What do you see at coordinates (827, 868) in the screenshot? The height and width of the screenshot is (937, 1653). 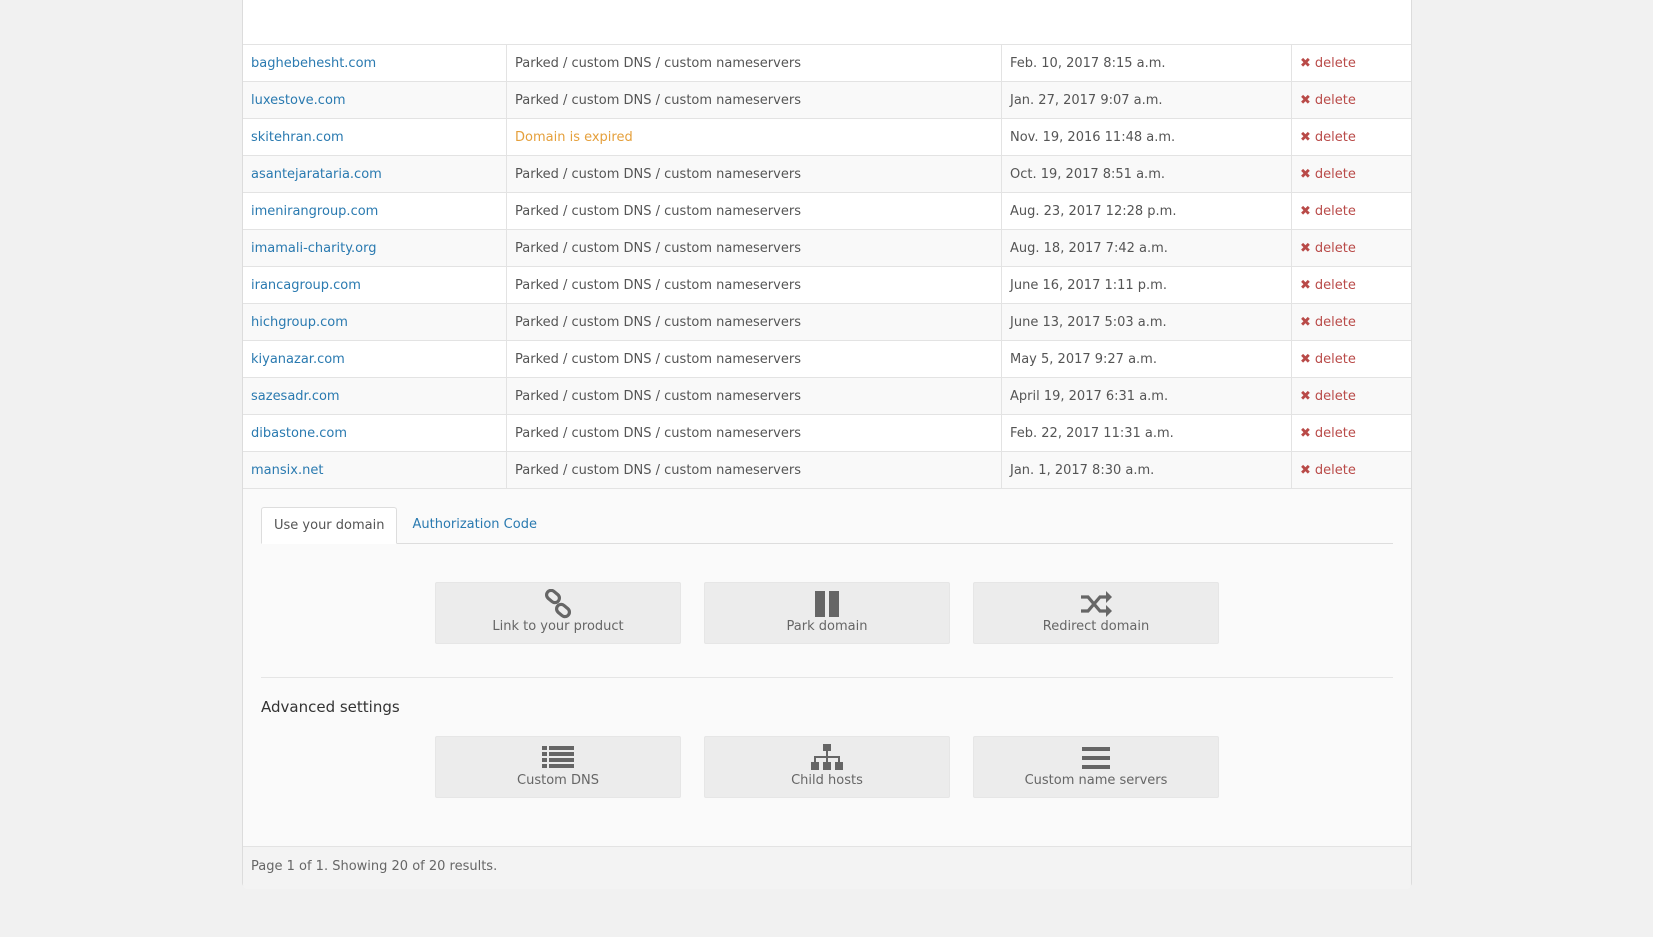 I see `pagination-footer: Page 1 of 1. Showing 20 of 20 results.` at bounding box center [827, 868].